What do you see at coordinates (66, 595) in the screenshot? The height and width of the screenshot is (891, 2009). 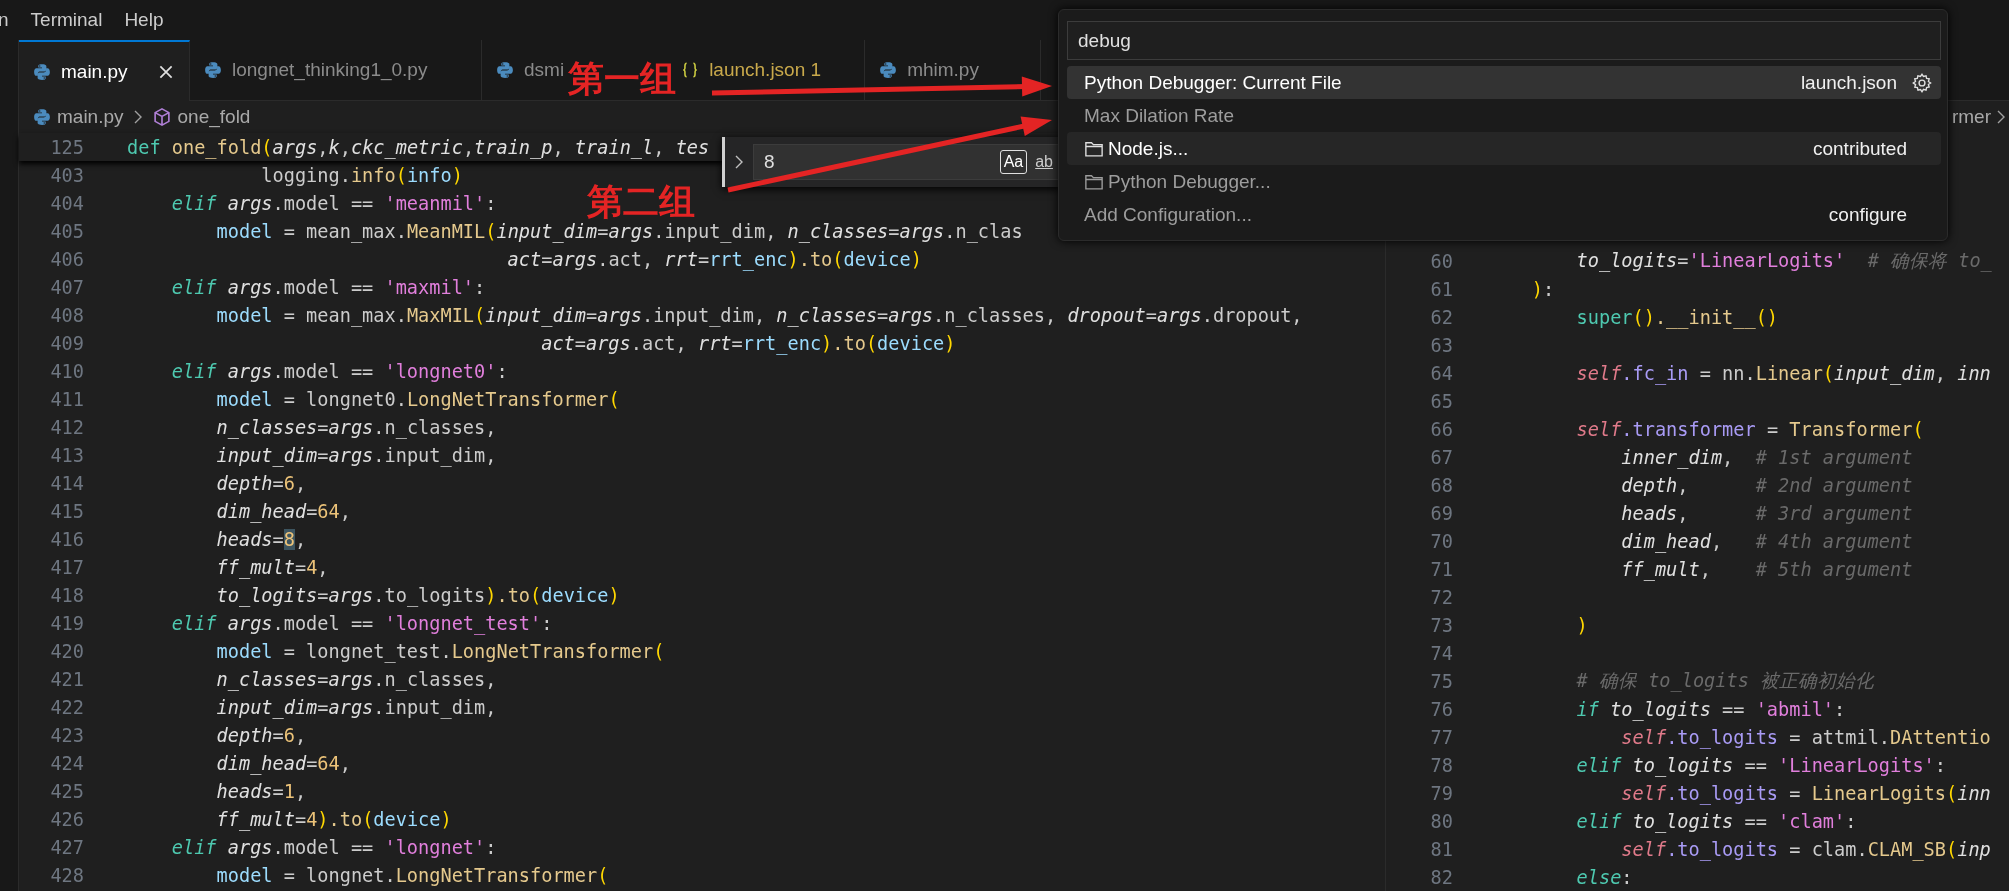 I see `line-number: 418` at bounding box center [66, 595].